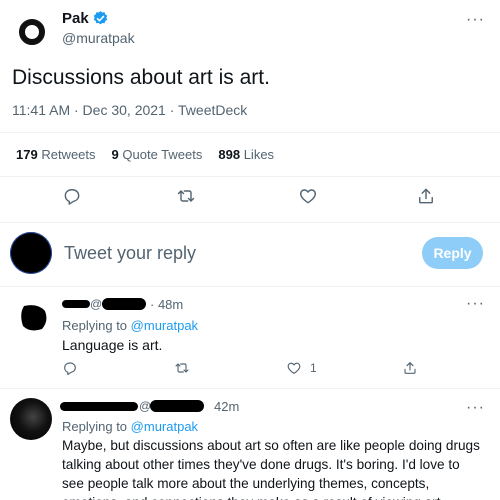 The height and width of the screenshot is (500, 500). What do you see at coordinates (100, 18) in the screenshot?
I see `verified-badge-icon` at bounding box center [100, 18].